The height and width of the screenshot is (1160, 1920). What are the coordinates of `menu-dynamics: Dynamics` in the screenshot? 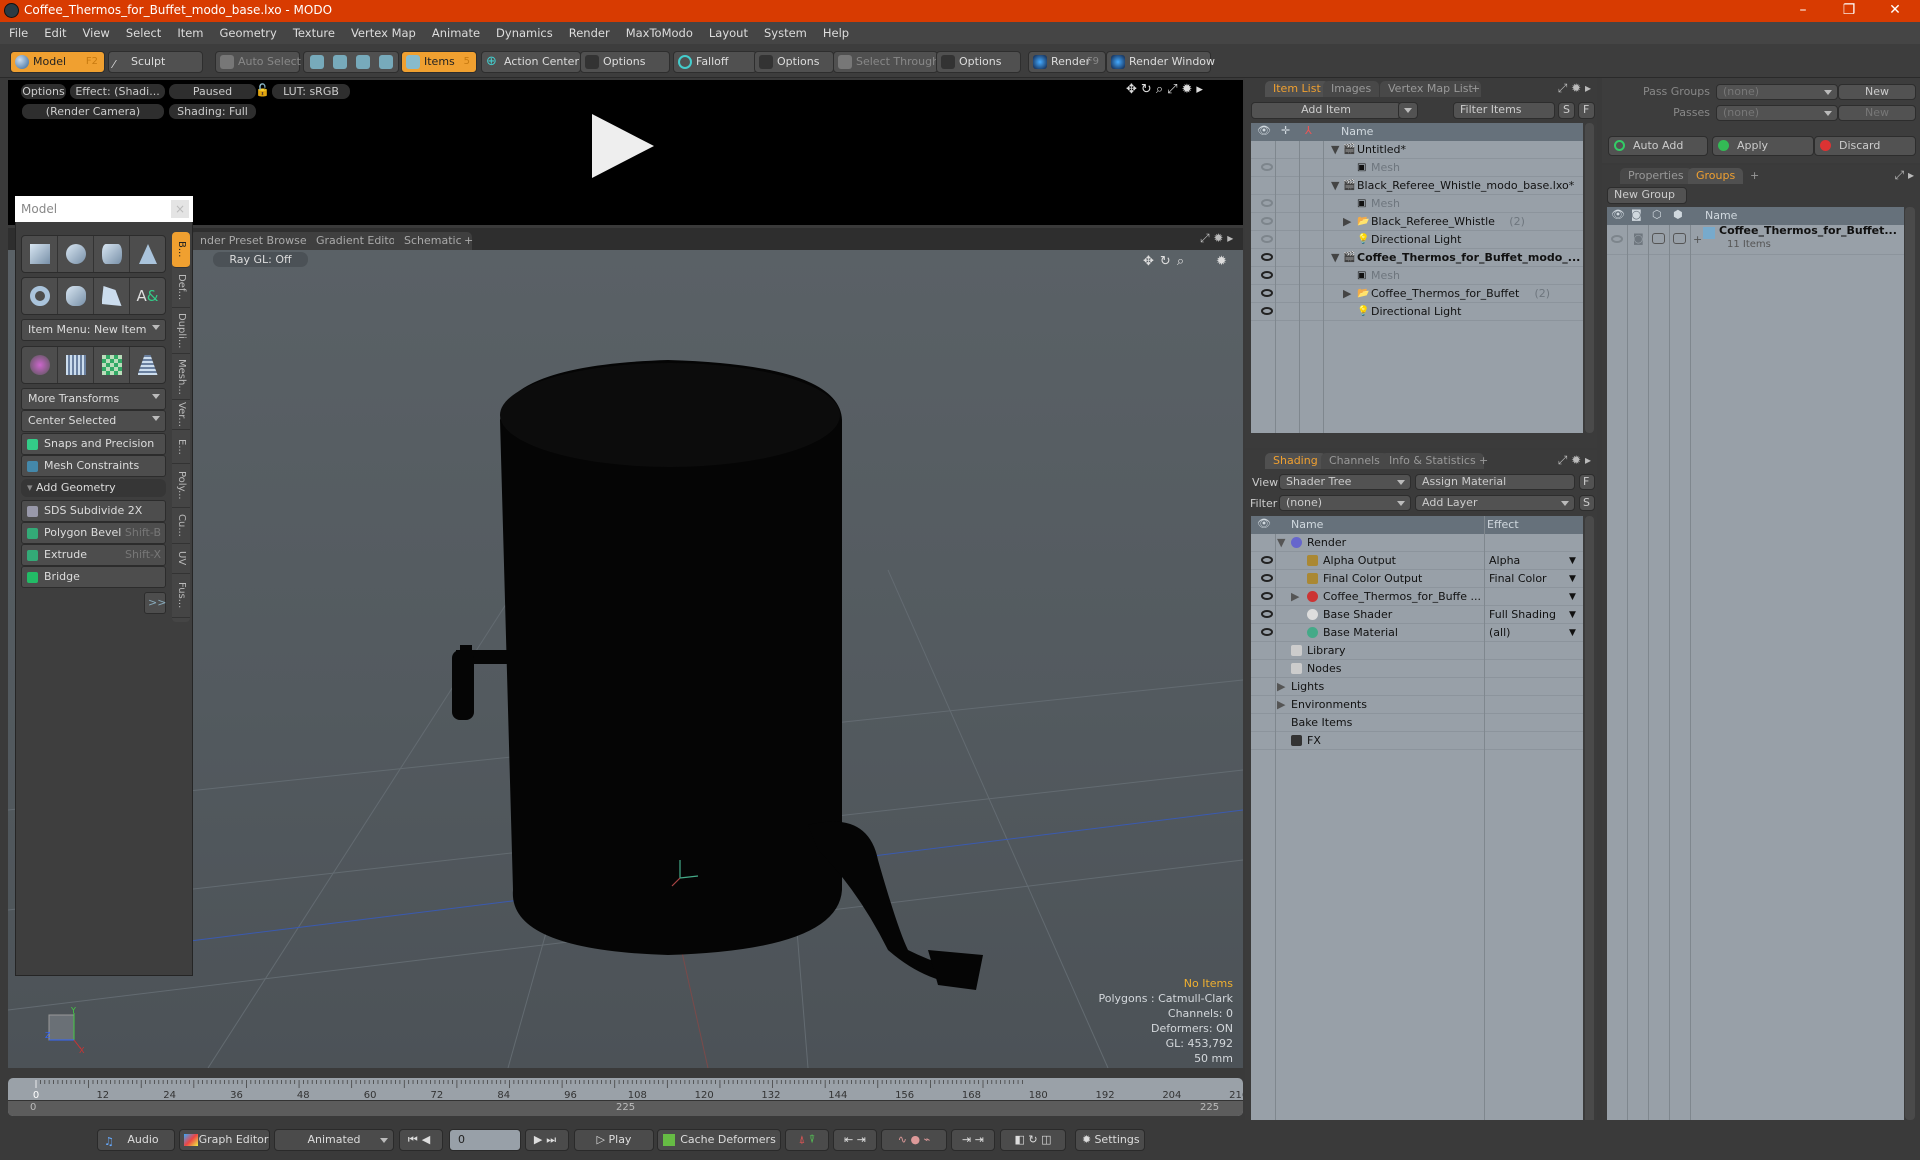 It's located at (523, 31).